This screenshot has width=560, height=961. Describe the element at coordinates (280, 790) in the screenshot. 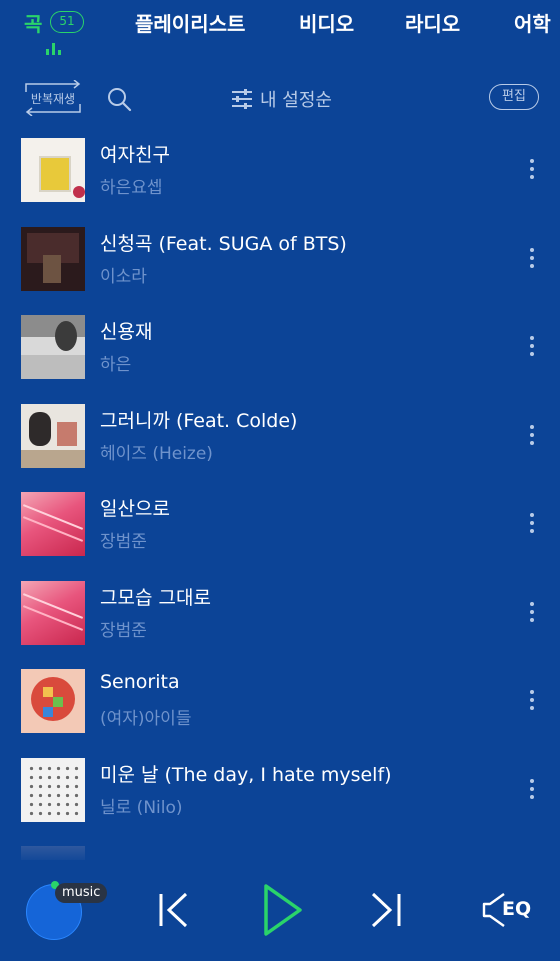

I see `song-row: 미운 날 (The day, I hate myself) 닐로 (Nilo)` at that location.